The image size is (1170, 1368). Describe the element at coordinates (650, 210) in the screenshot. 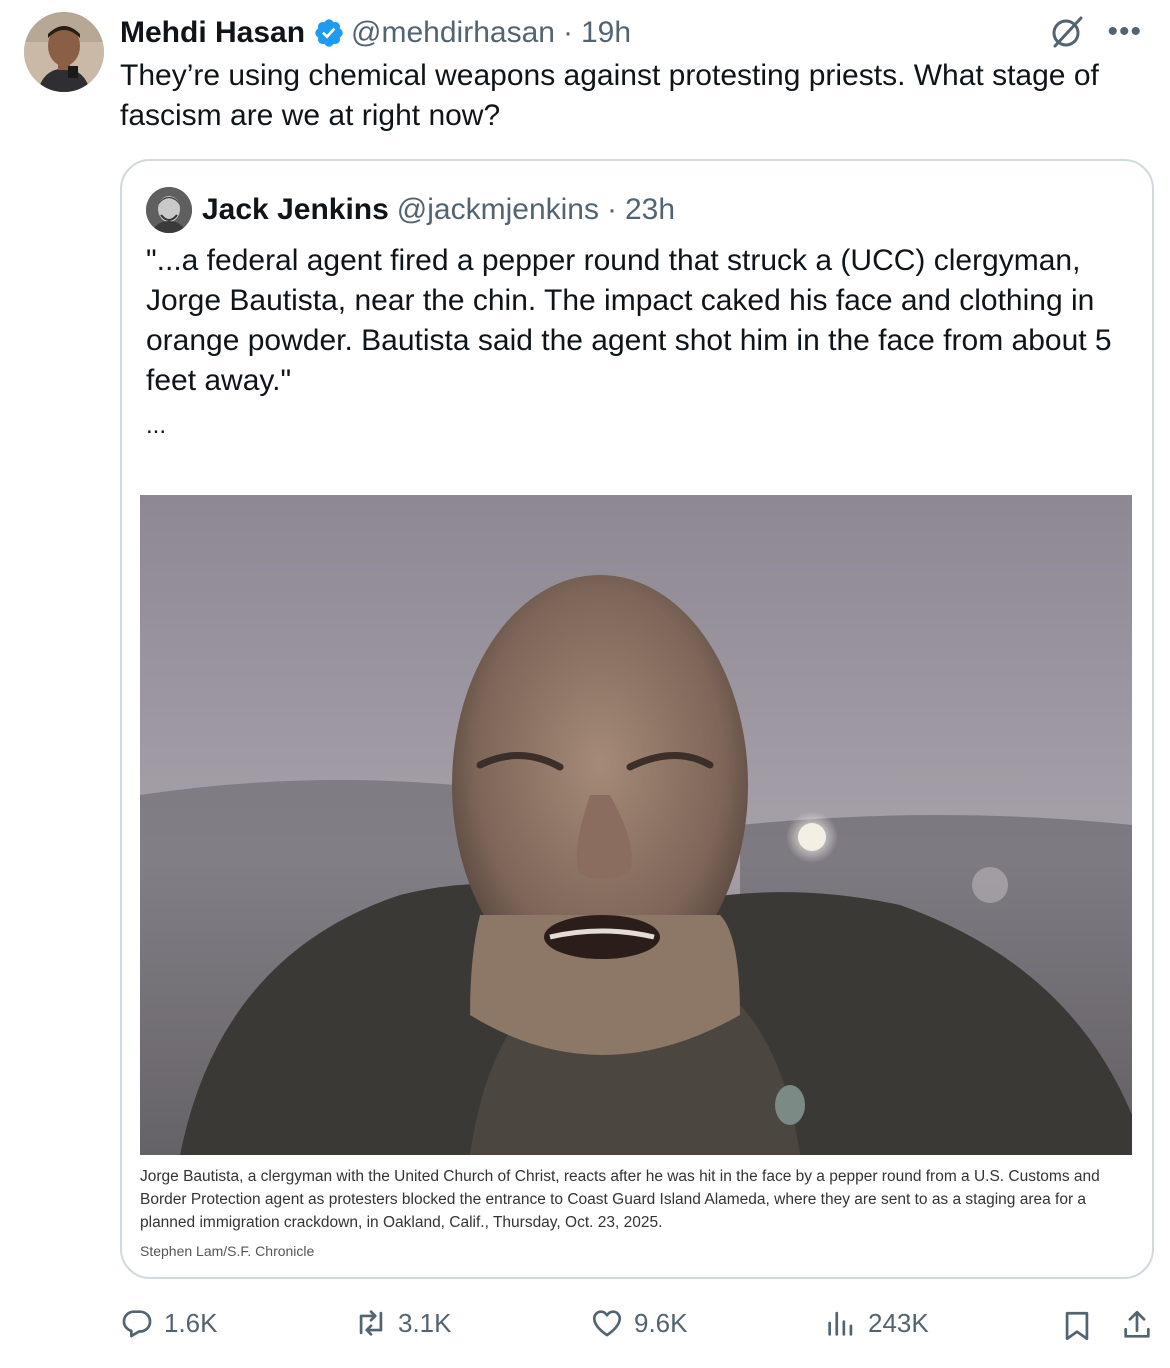

I see `quote-time: 23h` at that location.